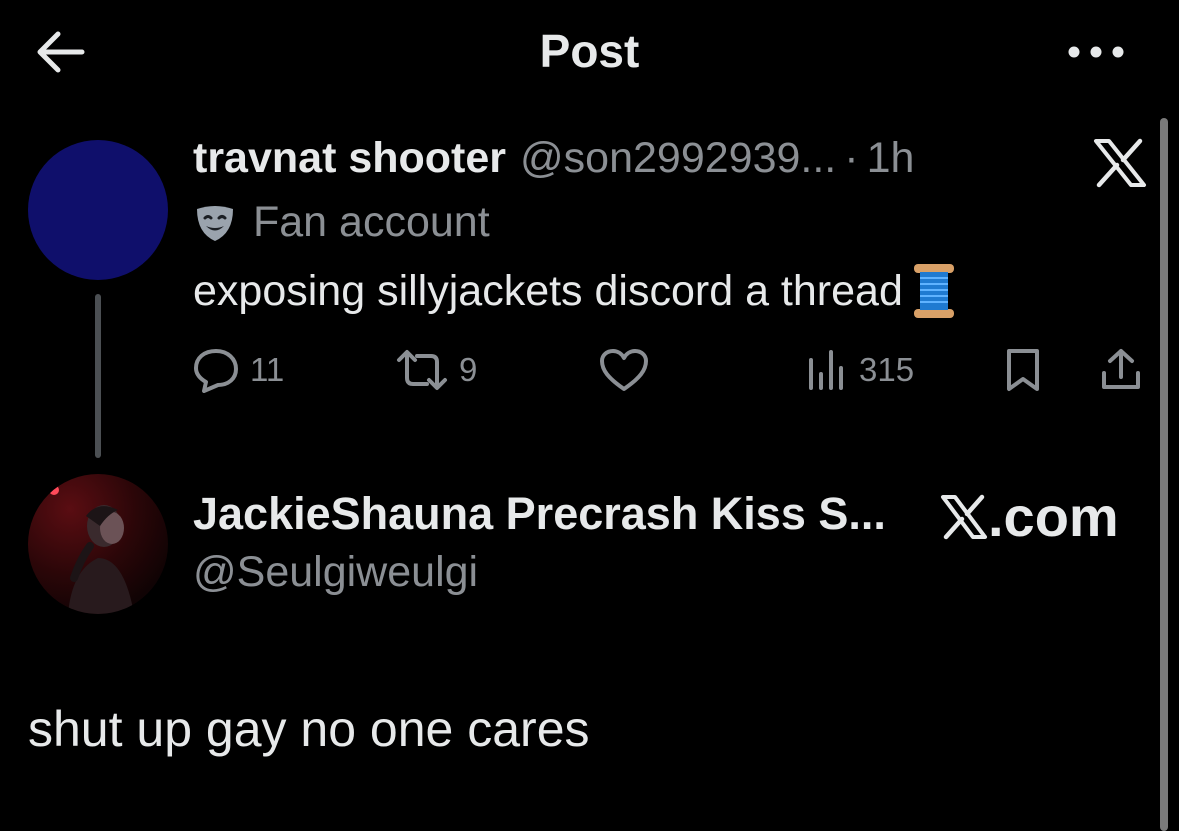 The height and width of the screenshot is (831, 1179). I want to click on views-count: 315, so click(887, 369).